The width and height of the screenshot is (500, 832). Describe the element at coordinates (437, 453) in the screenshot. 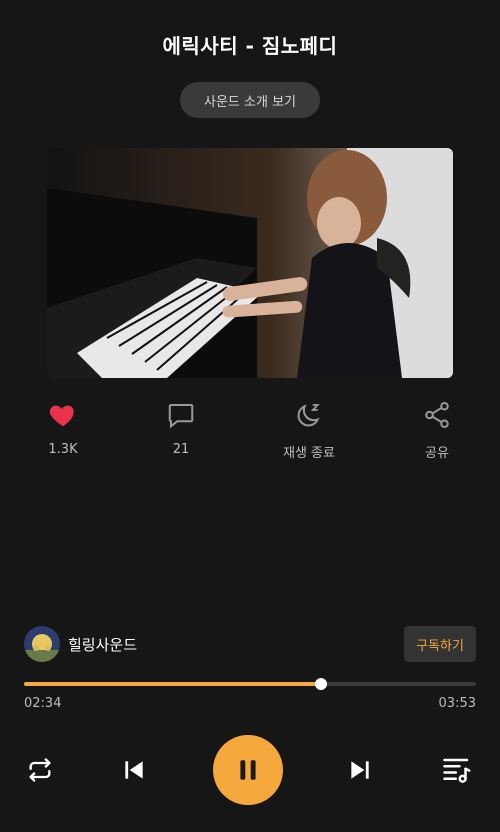

I see `share-label: 공유` at that location.